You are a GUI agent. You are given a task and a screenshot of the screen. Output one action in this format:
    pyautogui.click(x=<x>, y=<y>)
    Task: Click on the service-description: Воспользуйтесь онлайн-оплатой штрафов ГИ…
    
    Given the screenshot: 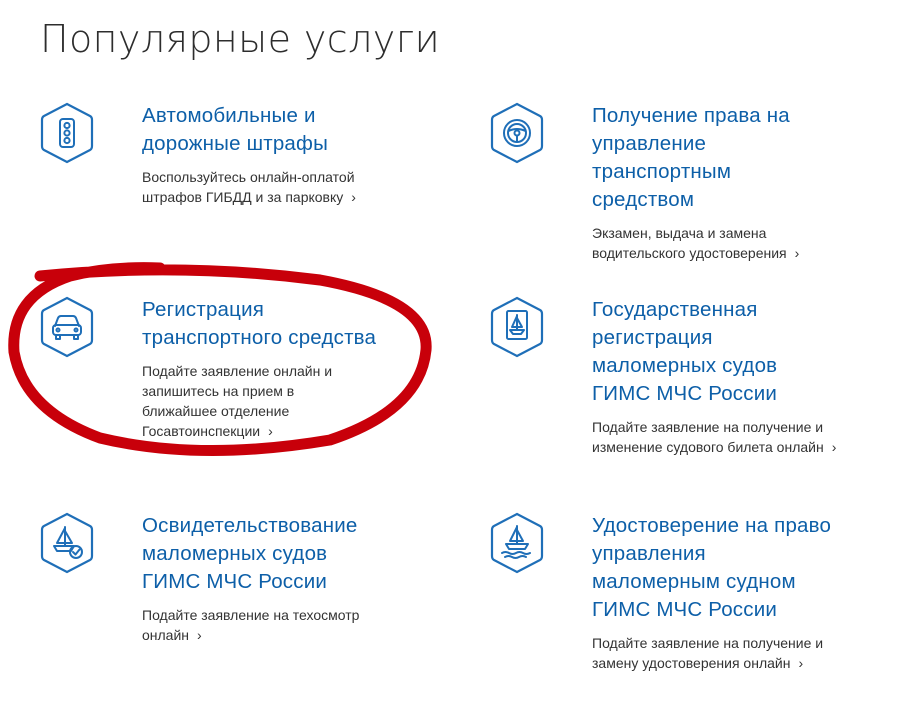 What is the action you would take?
    pyautogui.click(x=249, y=188)
    